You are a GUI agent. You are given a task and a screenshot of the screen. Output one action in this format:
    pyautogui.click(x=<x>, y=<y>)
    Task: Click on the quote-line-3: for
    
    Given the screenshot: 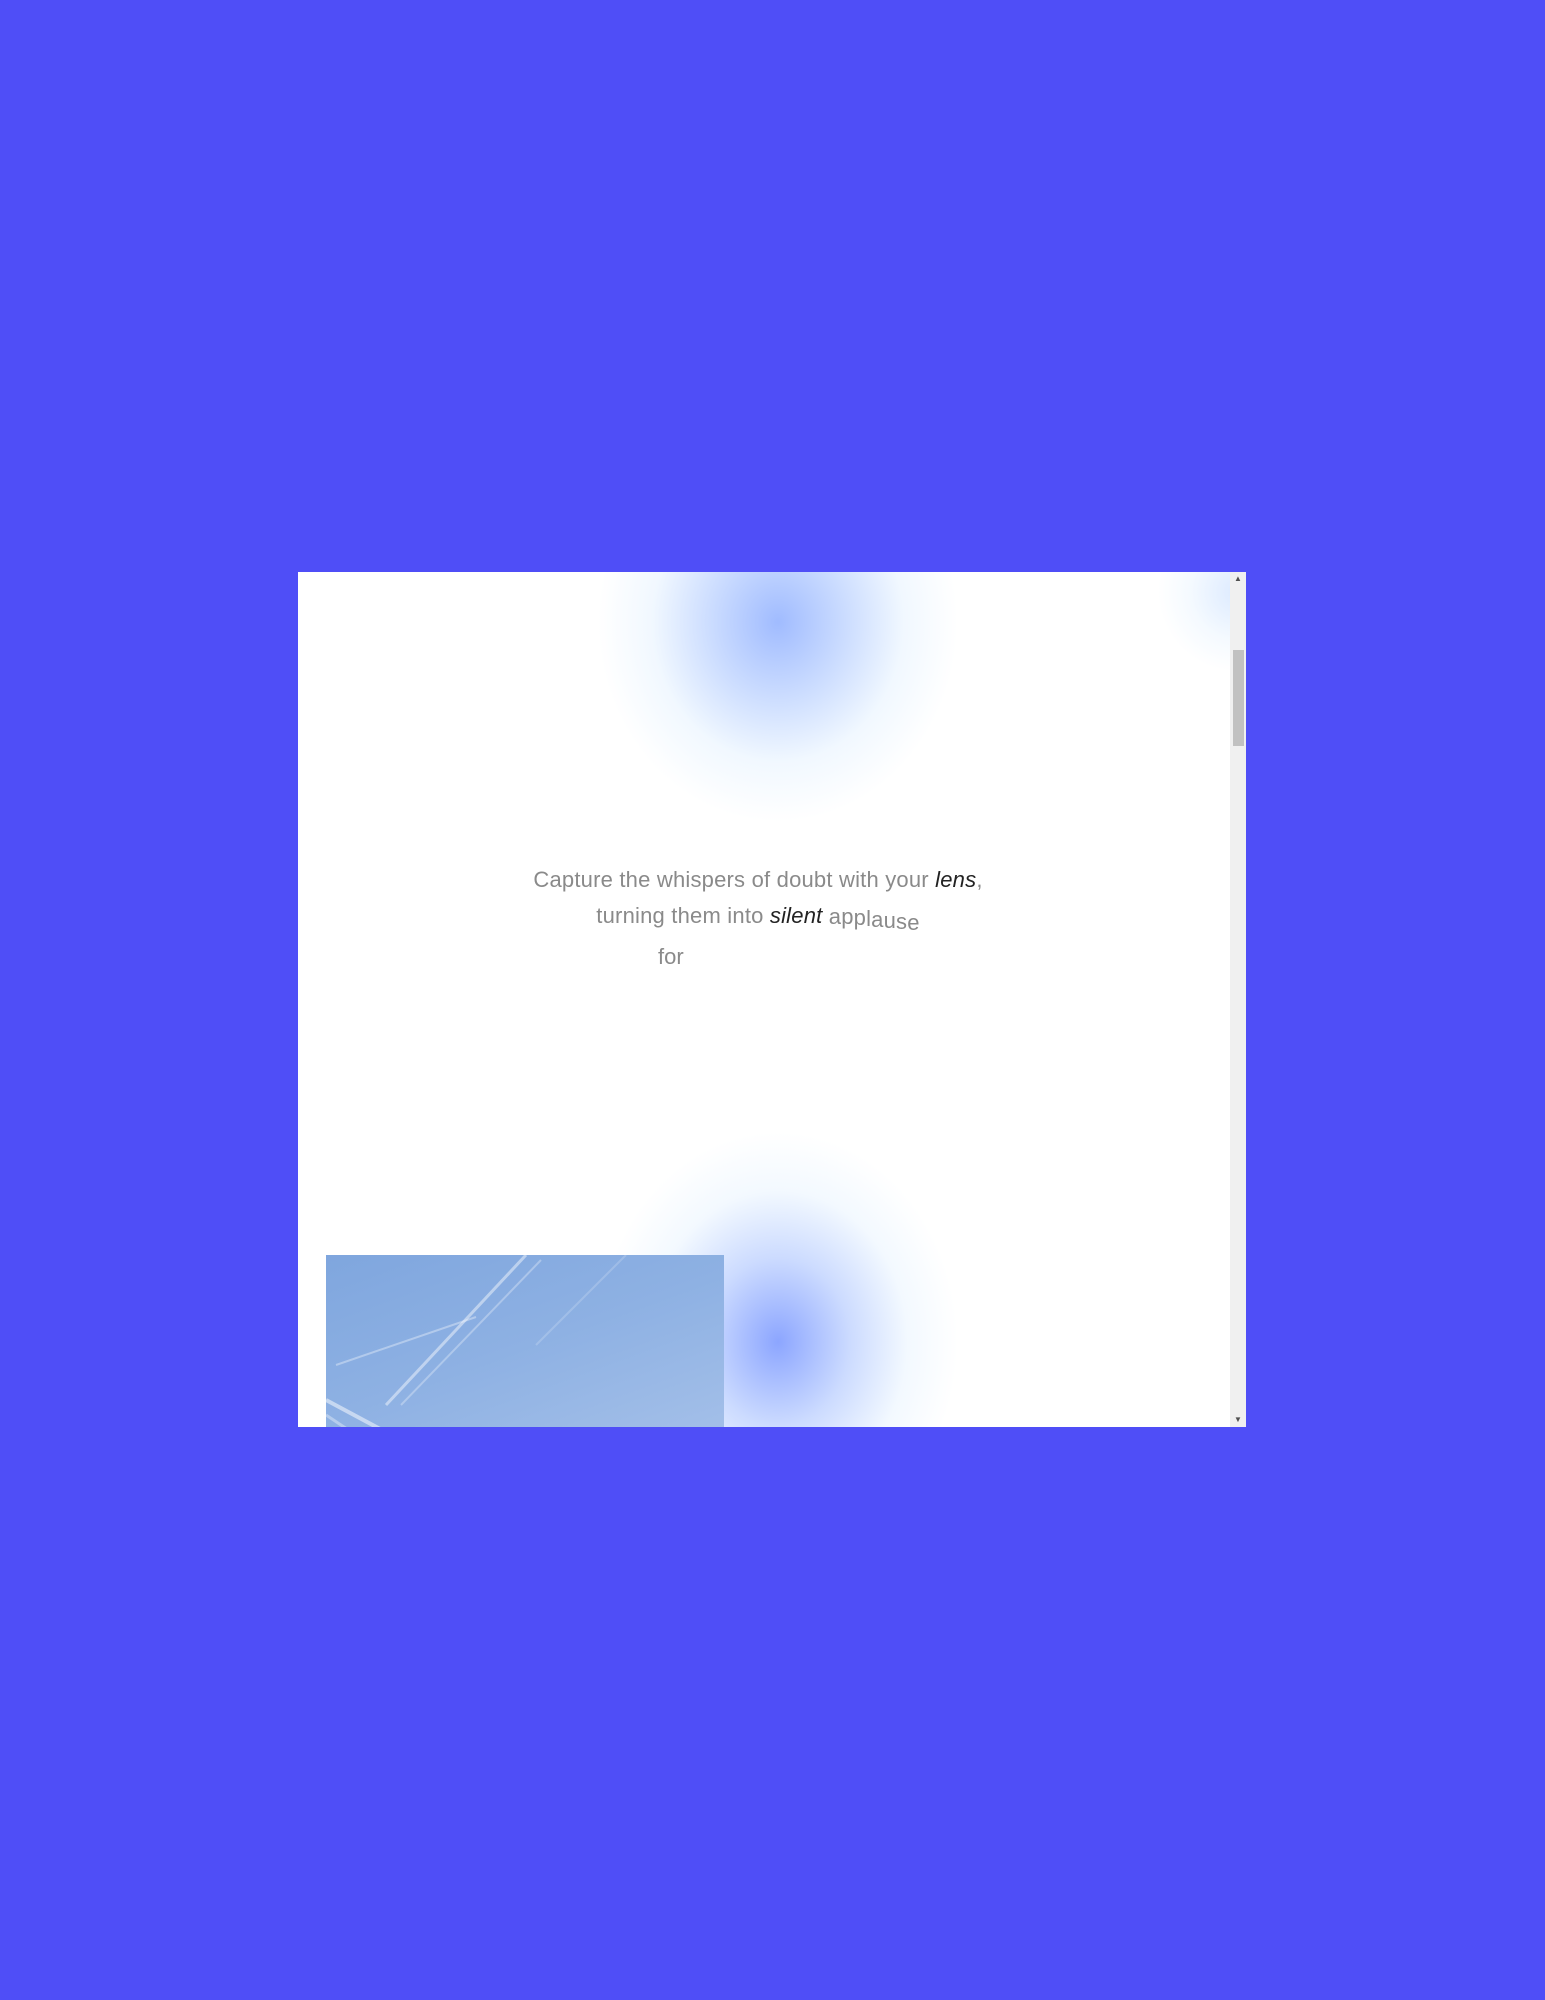 What is the action you would take?
    pyautogui.click(x=671, y=956)
    